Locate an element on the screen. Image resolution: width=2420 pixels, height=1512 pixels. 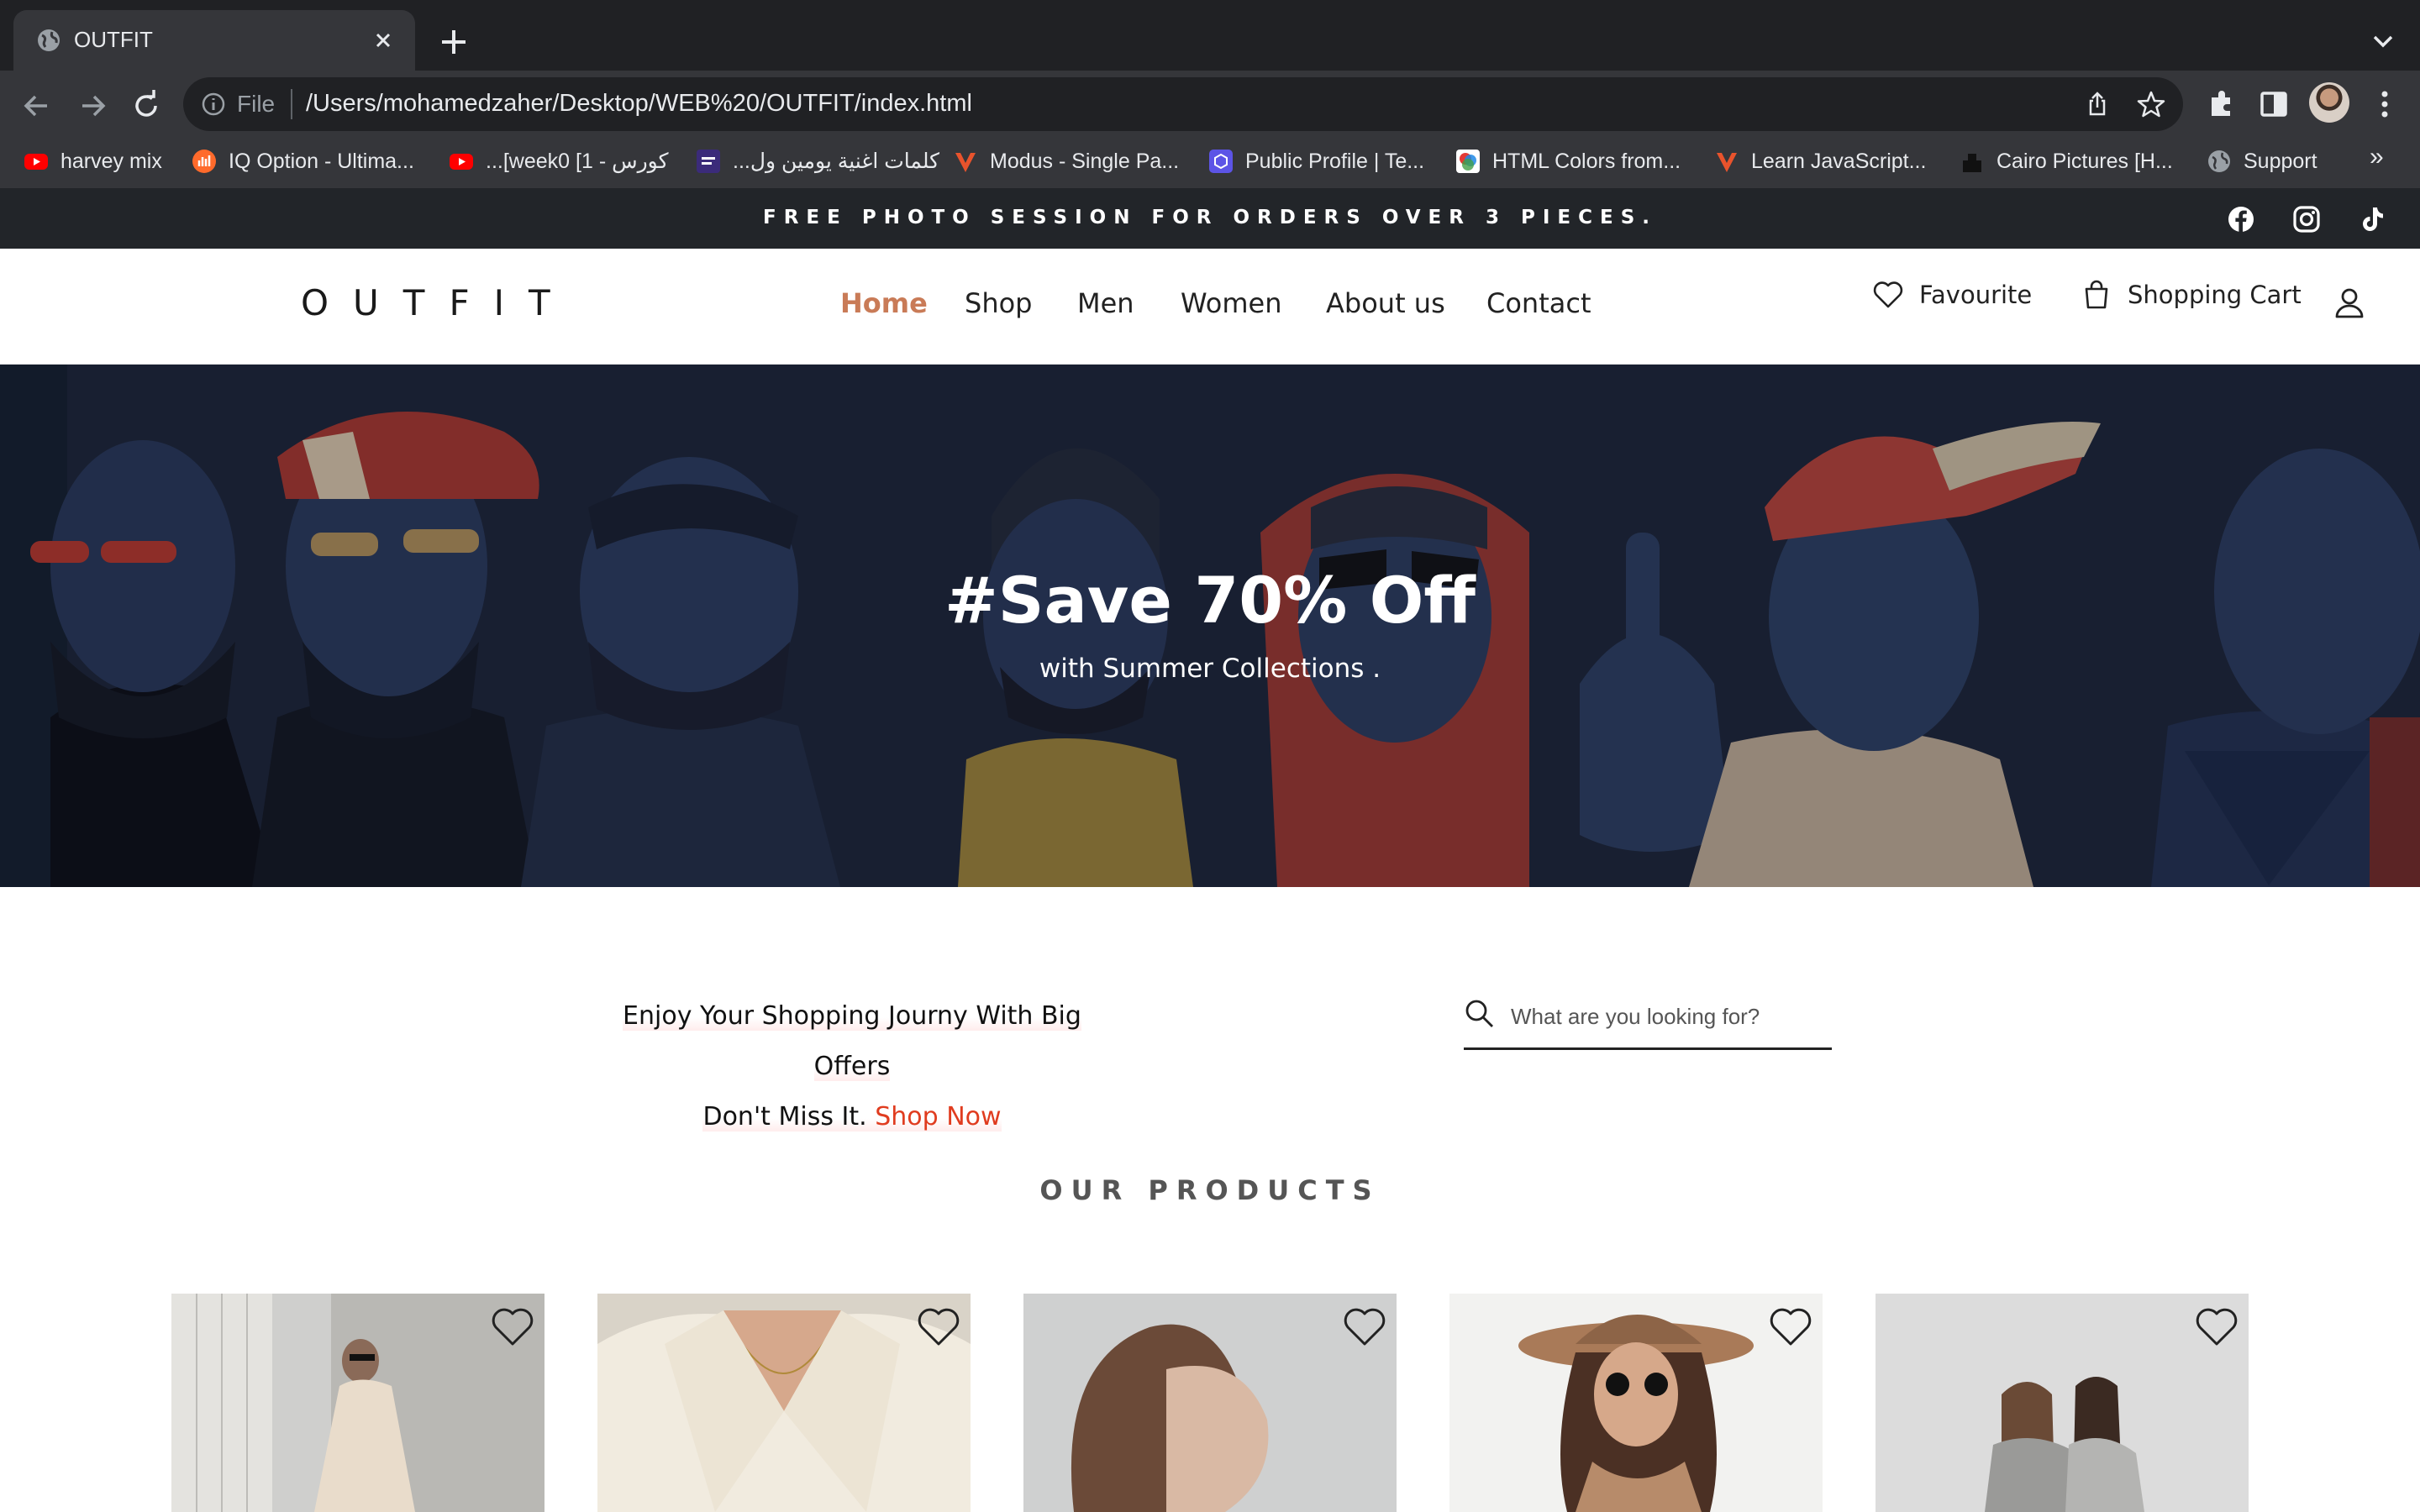
address-scheme-label: File is located at coordinates (256, 104).